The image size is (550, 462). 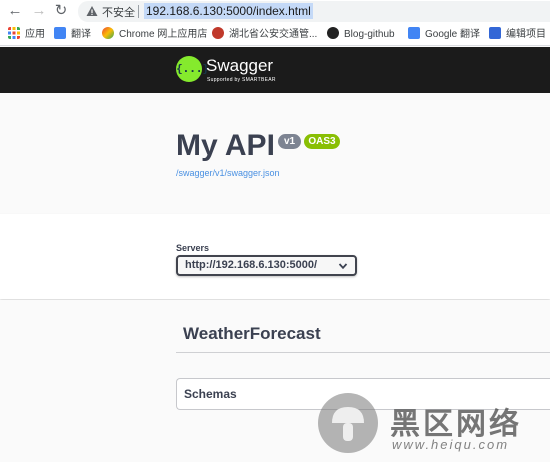 I want to click on notion-icon, so click(x=333, y=33).